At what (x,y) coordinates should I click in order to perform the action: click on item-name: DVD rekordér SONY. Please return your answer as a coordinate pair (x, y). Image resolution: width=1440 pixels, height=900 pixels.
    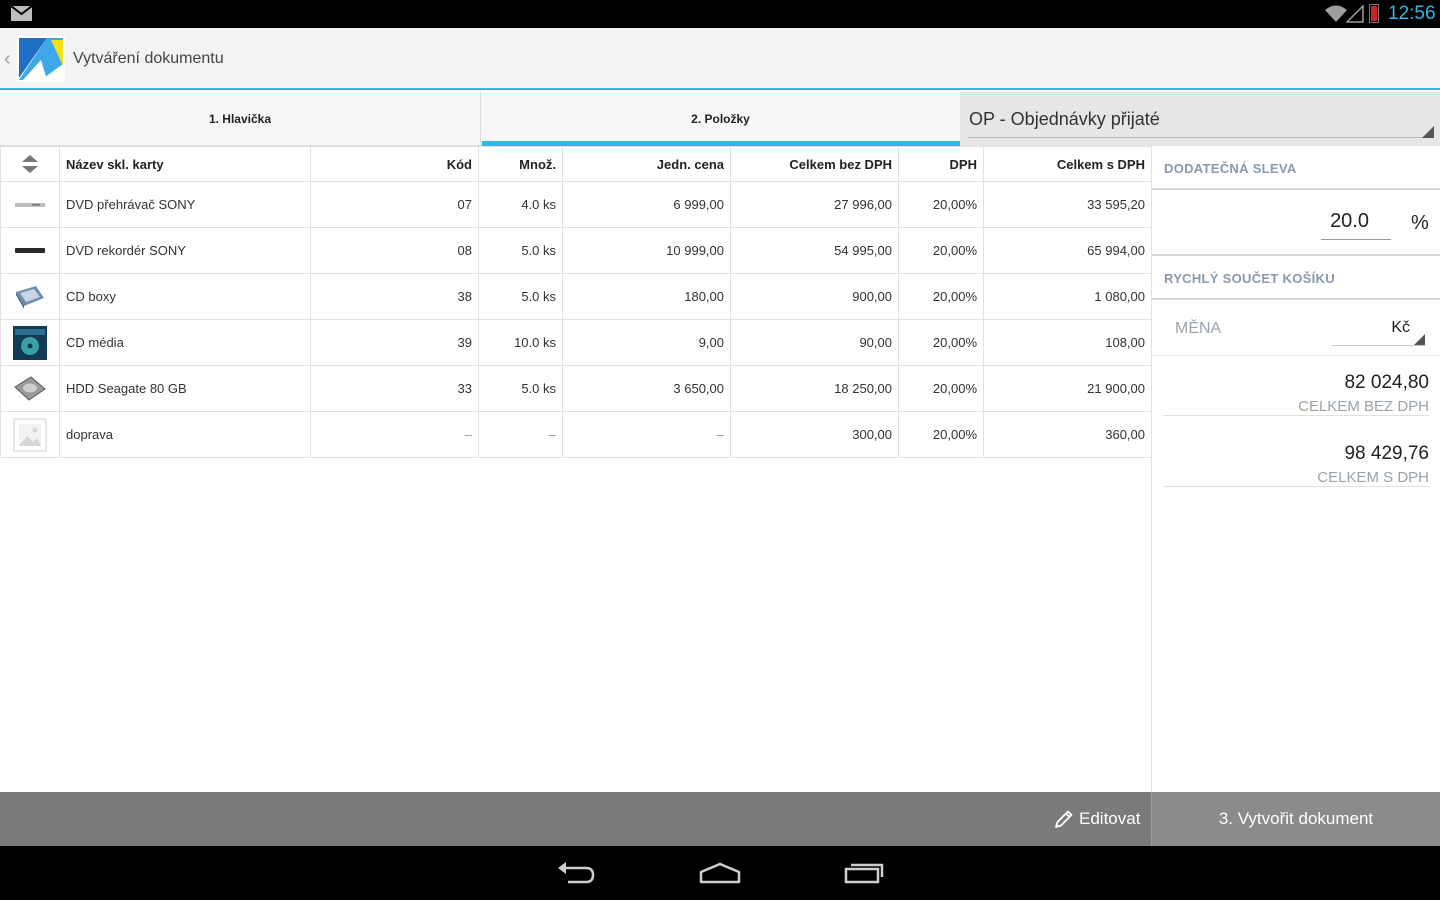
    Looking at the image, I should click on (185, 250).